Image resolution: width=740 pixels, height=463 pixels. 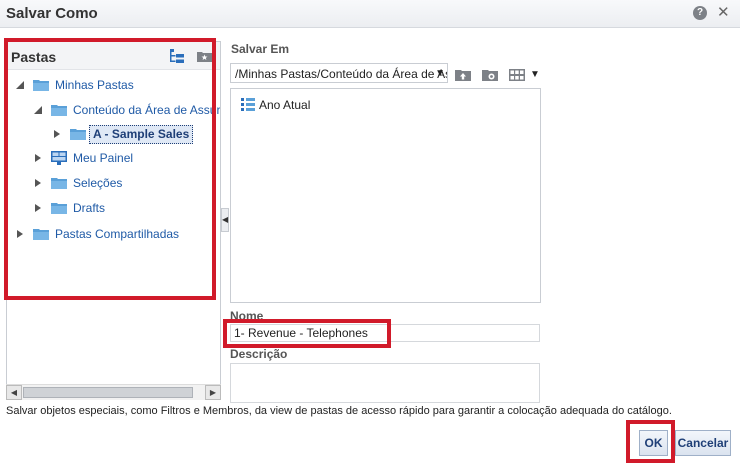 What do you see at coordinates (225, 220) in the screenshot?
I see `panel-splitter-collapse: ◀` at bounding box center [225, 220].